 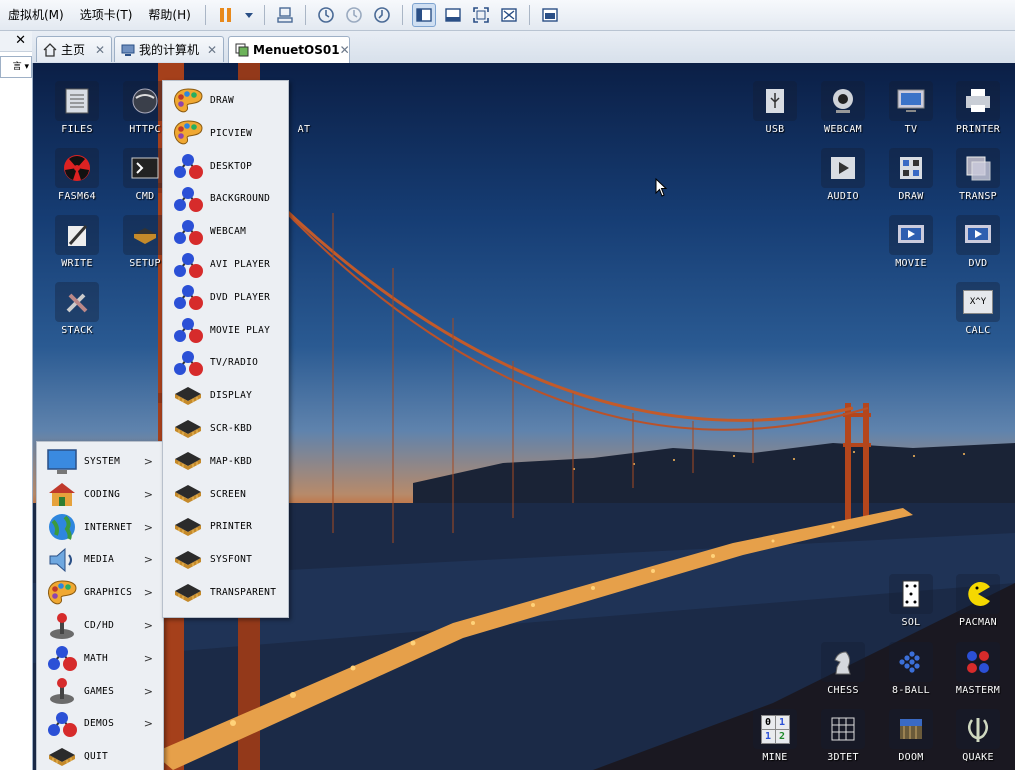 What do you see at coordinates (453, 15) in the screenshot?
I see `quick-switch-icon` at bounding box center [453, 15].